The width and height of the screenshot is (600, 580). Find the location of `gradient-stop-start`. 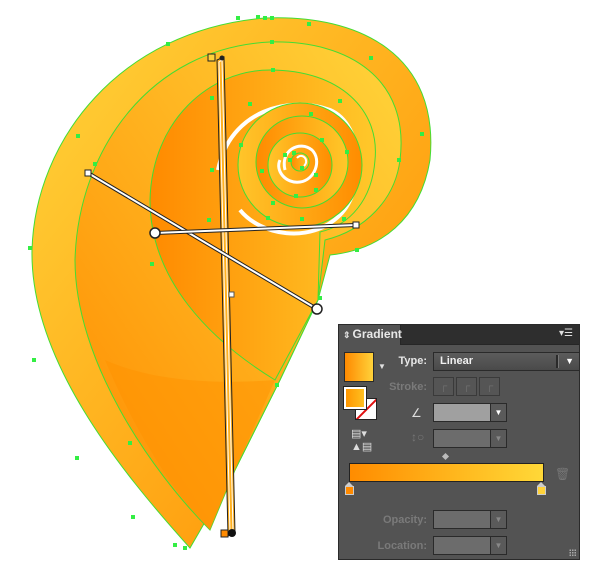

gradient-stop-start is located at coordinates (349, 488).